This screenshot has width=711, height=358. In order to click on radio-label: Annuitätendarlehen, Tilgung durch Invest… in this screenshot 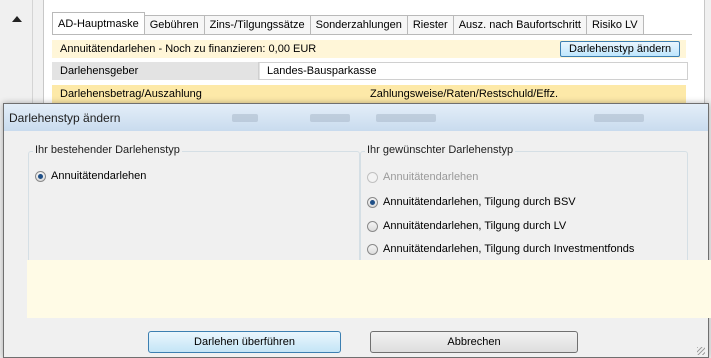, I will do `click(509, 249)`.